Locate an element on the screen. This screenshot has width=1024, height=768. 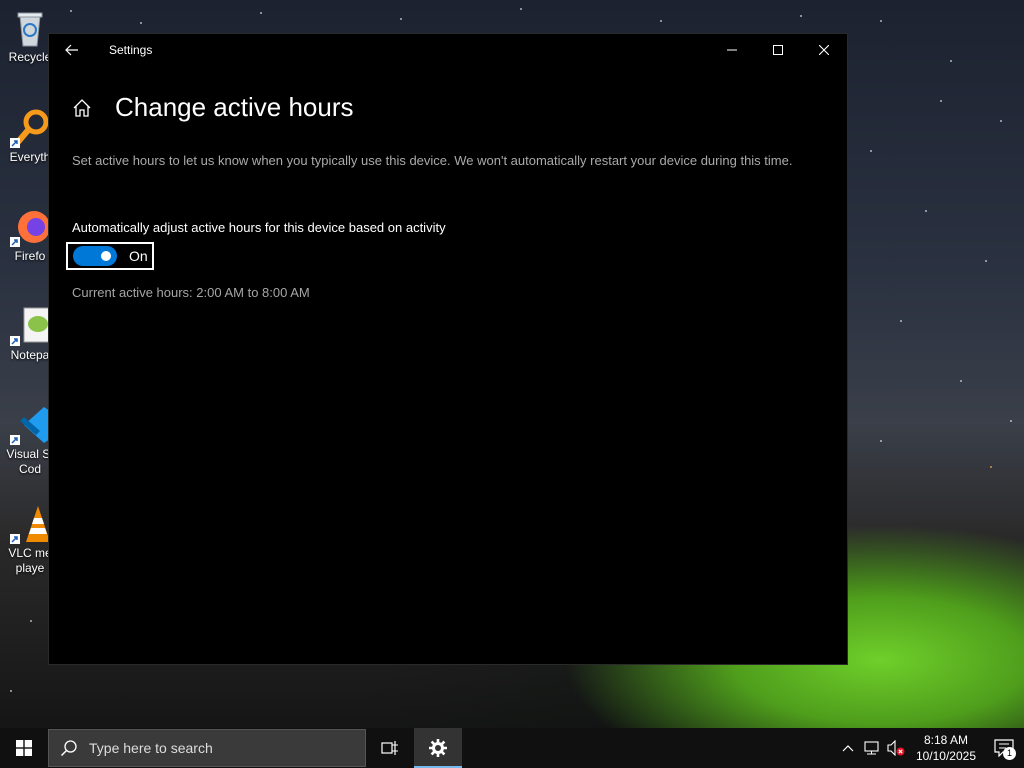
show-hidden-icons-button is located at coordinates (848, 748).